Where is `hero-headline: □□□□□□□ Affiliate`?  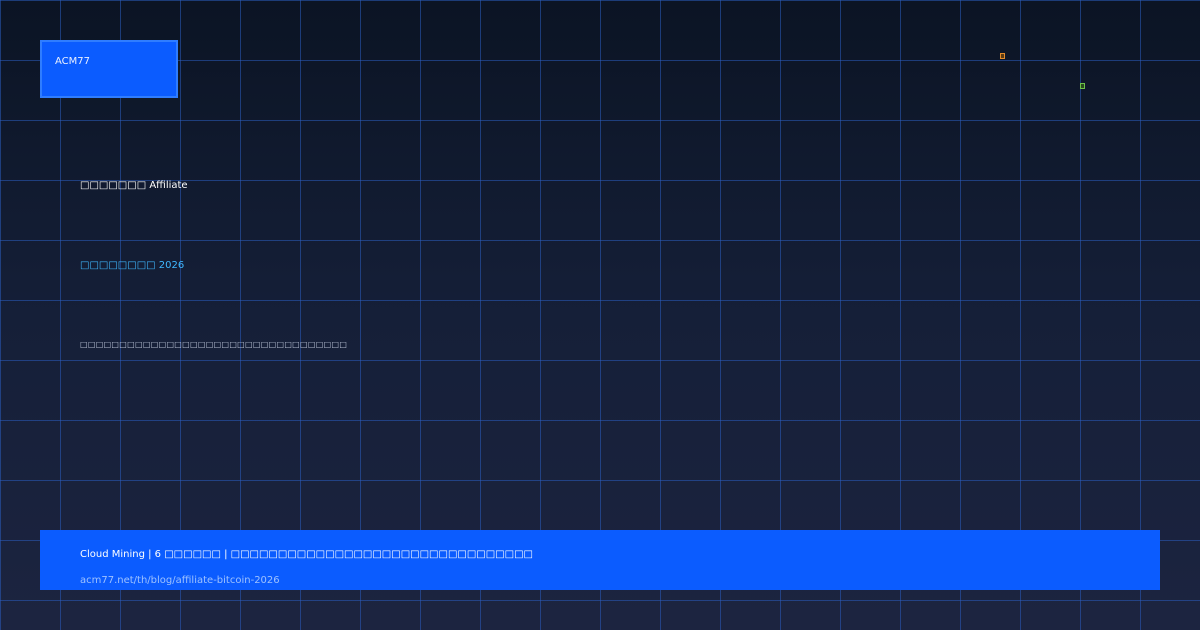
hero-headline: □□□□□□□ Affiliate is located at coordinates (134, 185).